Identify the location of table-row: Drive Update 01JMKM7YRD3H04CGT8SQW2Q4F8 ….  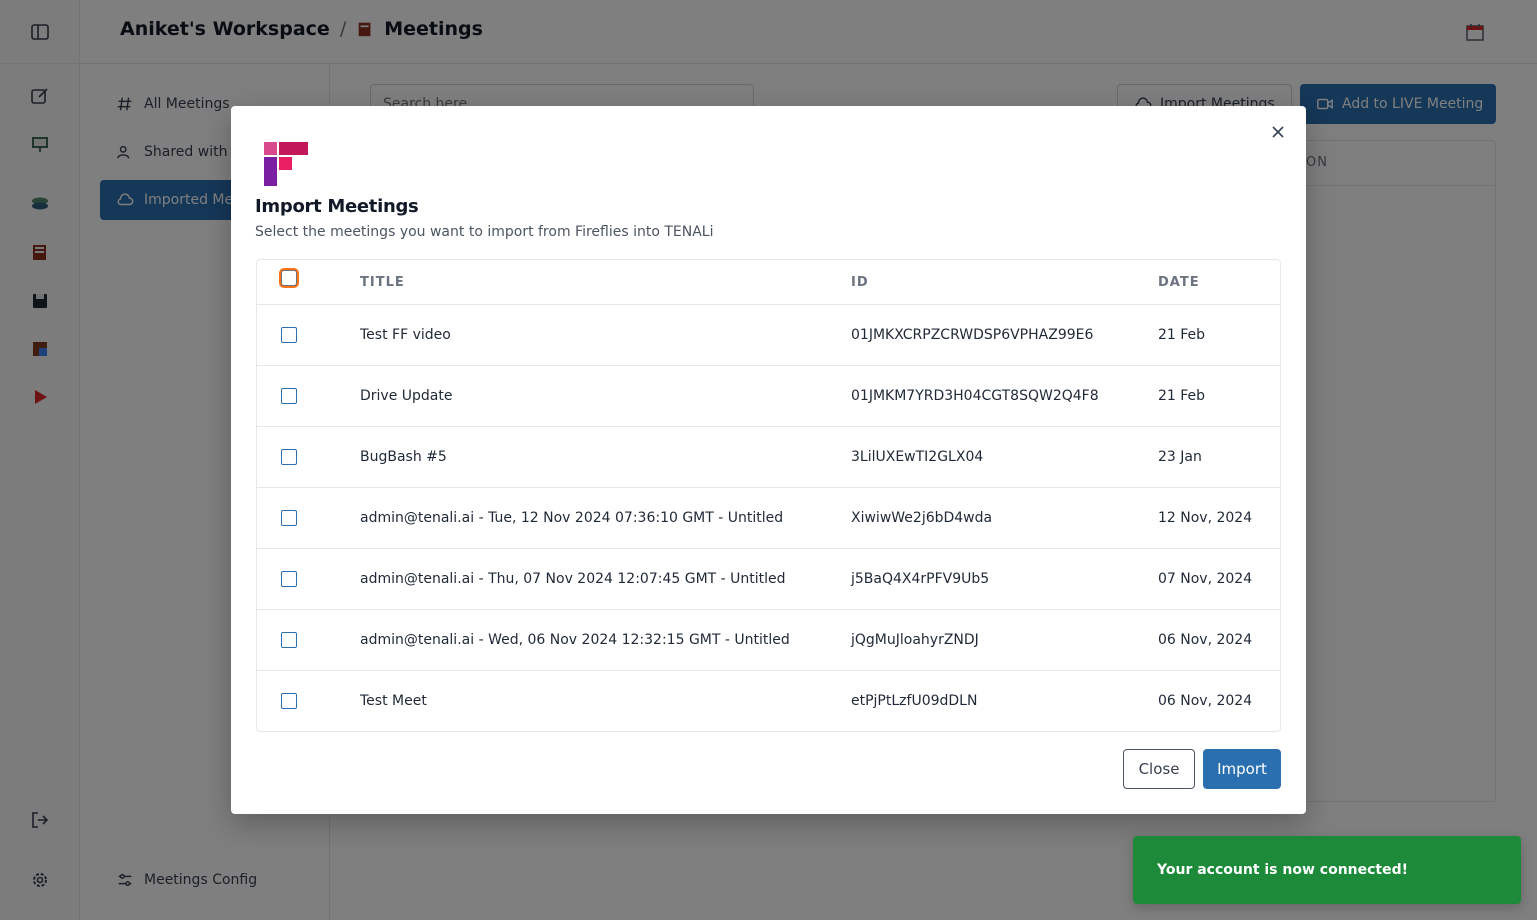
(768, 396).